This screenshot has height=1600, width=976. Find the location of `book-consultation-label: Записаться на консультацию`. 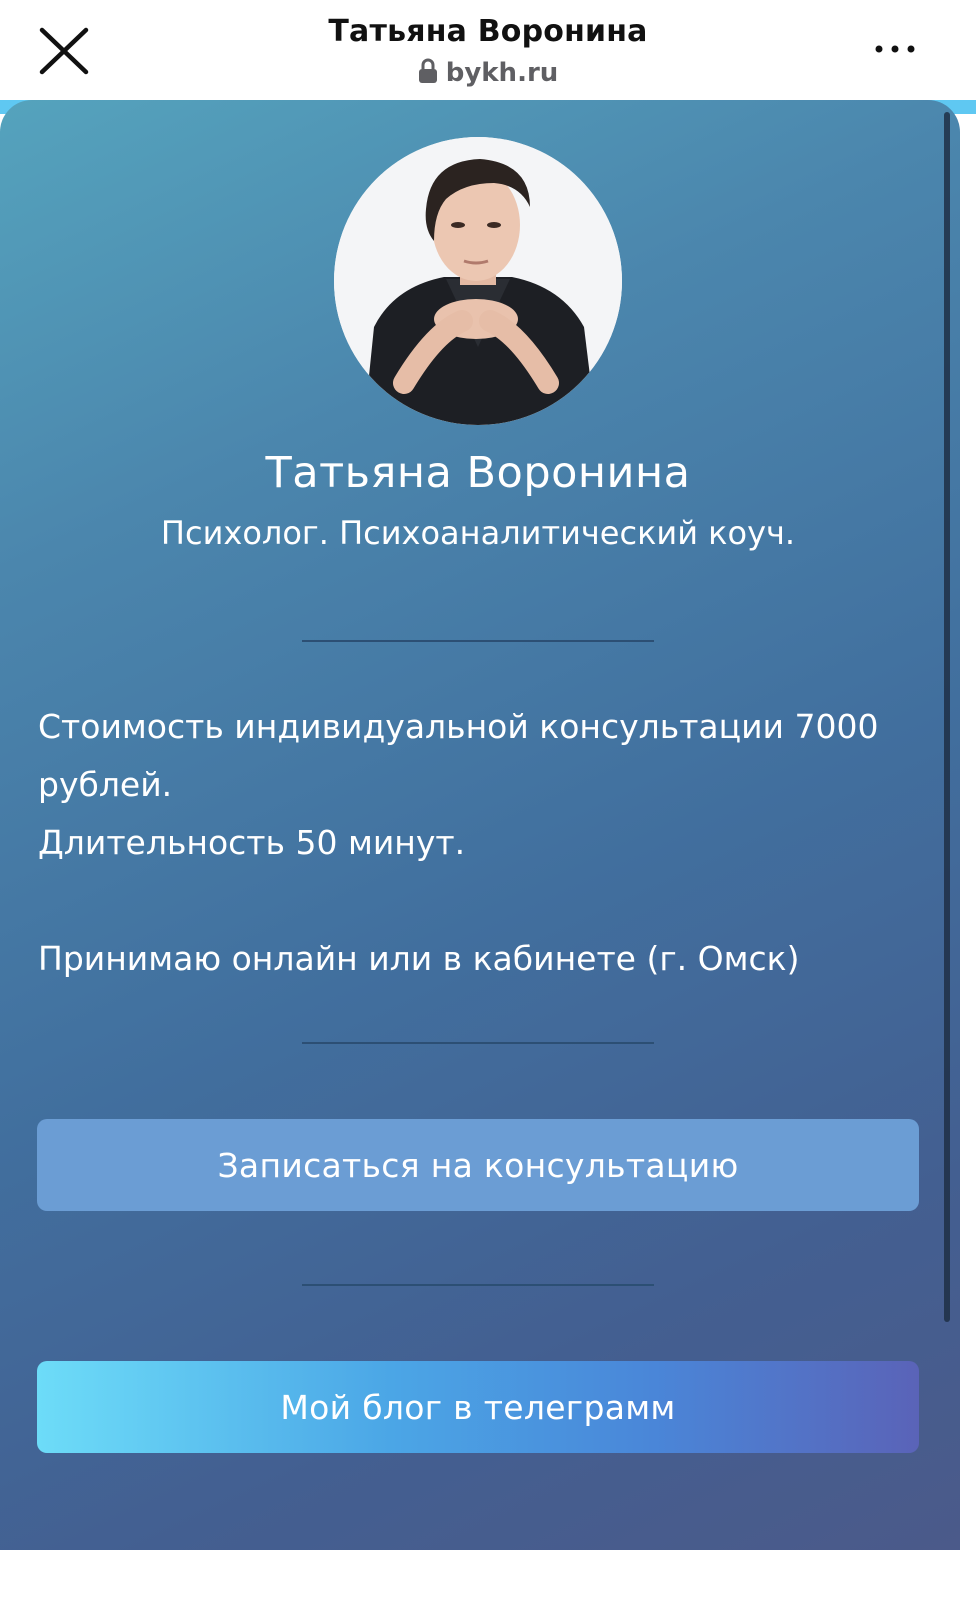

book-consultation-label: Записаться на консультацию is located at coordinates (478, 1165).